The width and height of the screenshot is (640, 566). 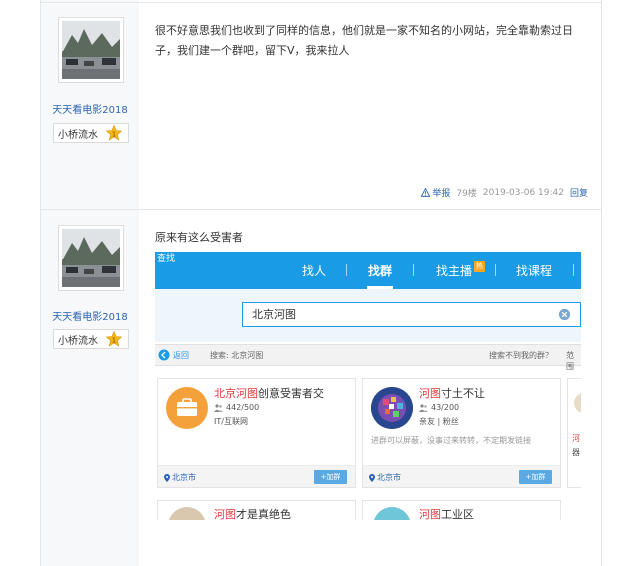 I want to click on group-title-rest: 工业区, so click(x=457, y=514).